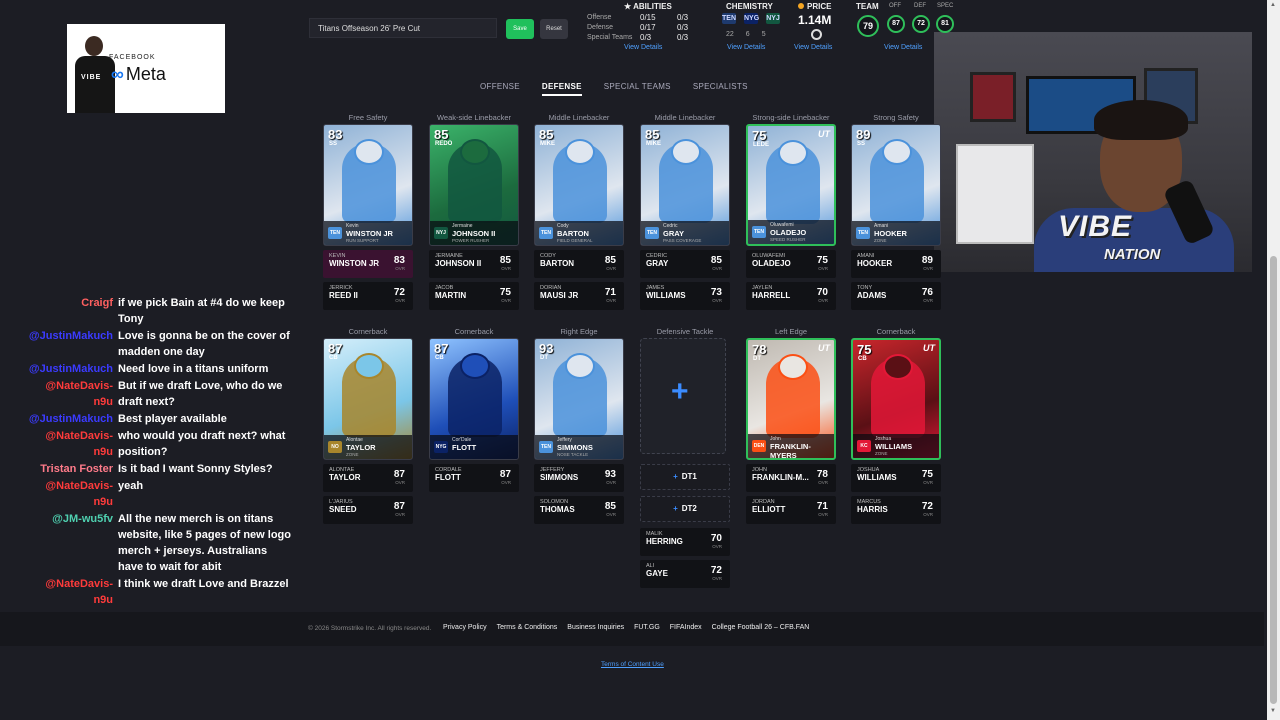 The image size is (1280, 720). Describe the element at coordinates (896, 478) in the screenshot. I see `depth-chart-row: JOSHUA WILLIAMS 75 OVR` at that location.